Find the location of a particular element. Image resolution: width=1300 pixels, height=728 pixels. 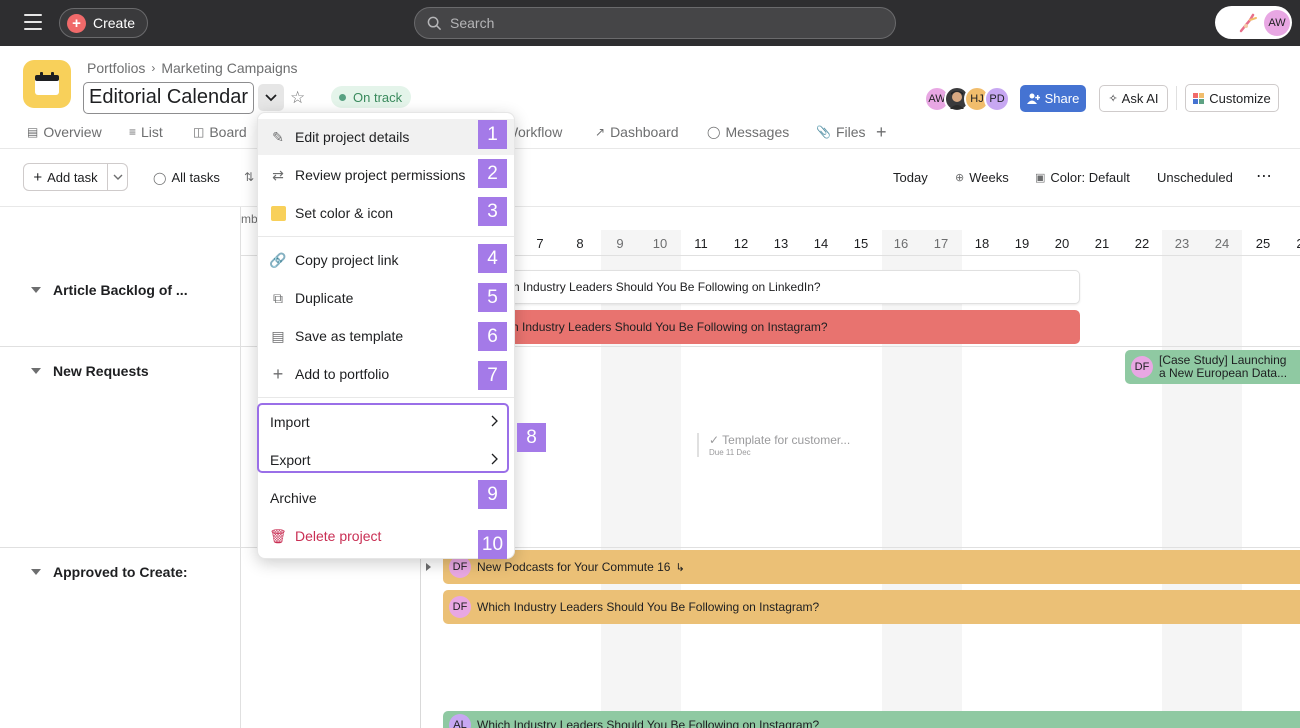

tab-board: ◫ Board is located at coordinates (220, 132).